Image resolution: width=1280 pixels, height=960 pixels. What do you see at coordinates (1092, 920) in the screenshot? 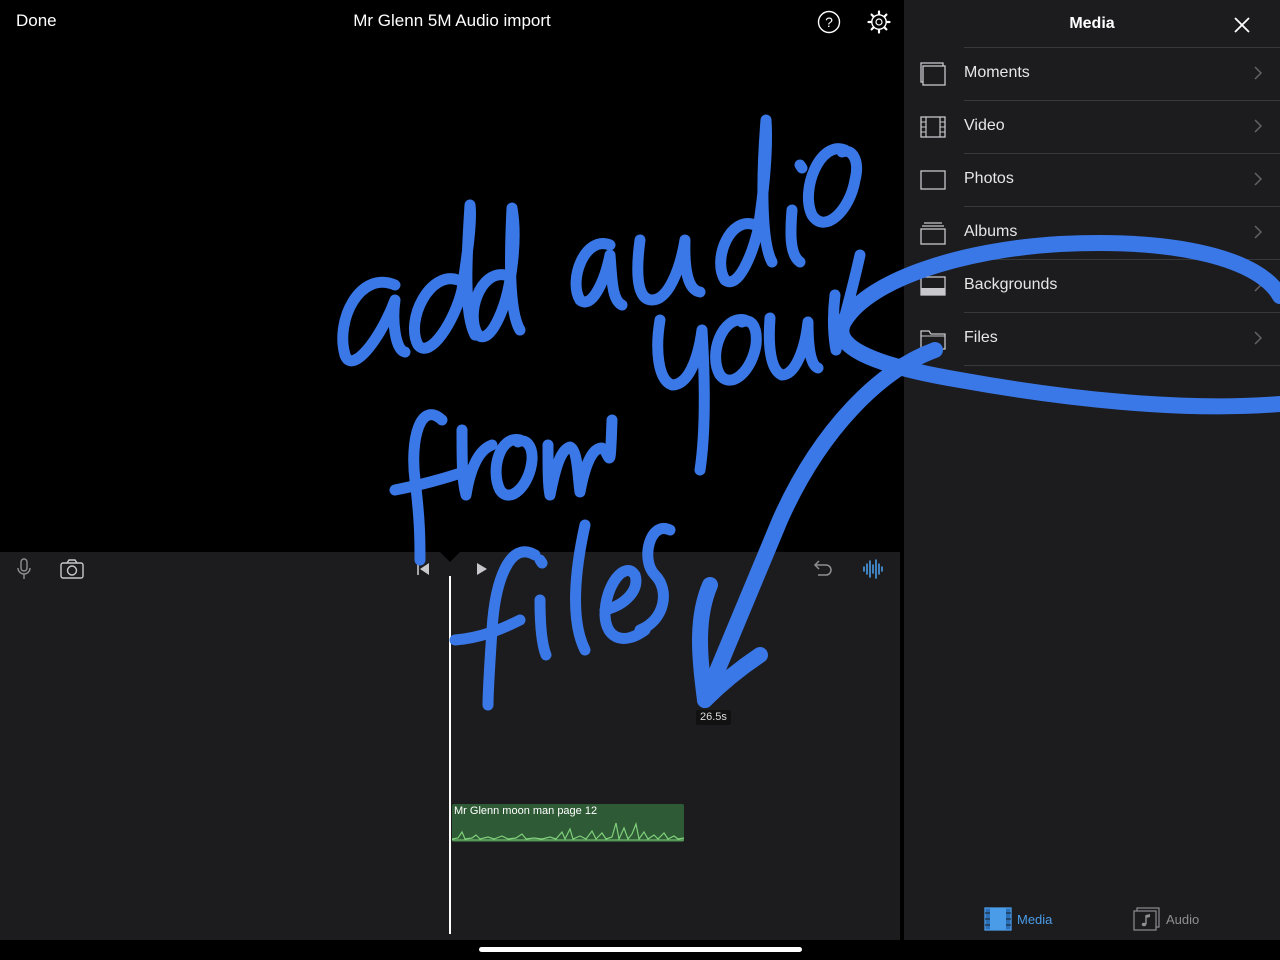
I see `panel-tab-bar: Media Audio` at bounding box center [1092, 920].